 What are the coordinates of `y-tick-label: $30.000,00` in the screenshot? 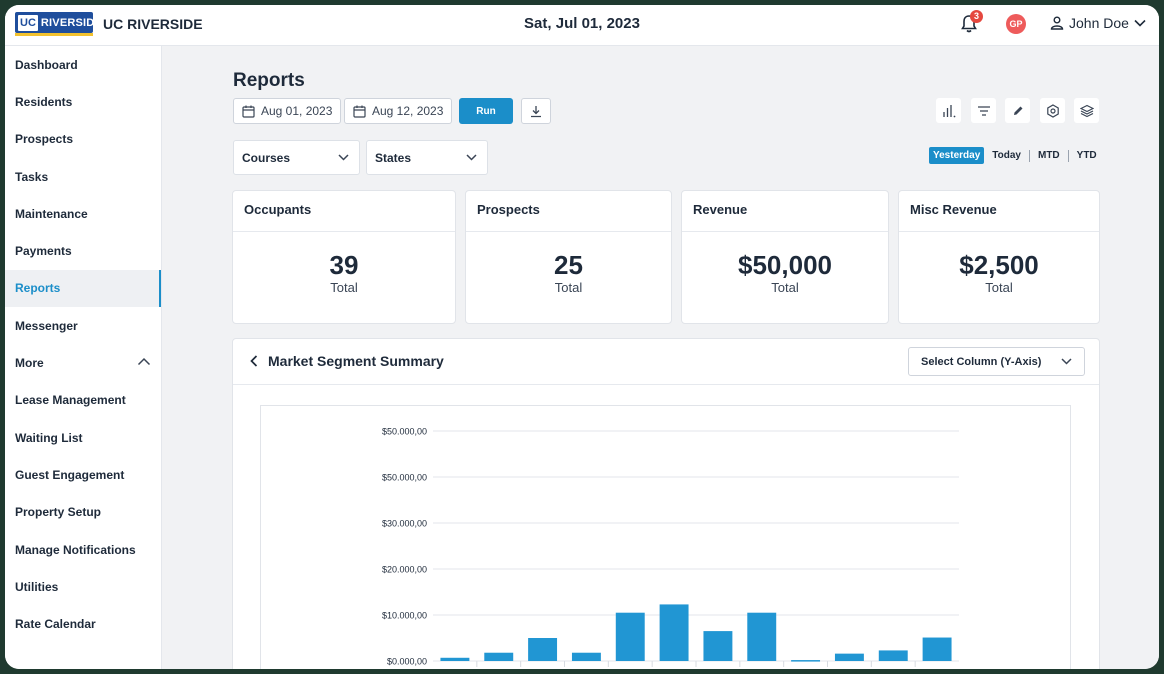 It's located at (404, 524).